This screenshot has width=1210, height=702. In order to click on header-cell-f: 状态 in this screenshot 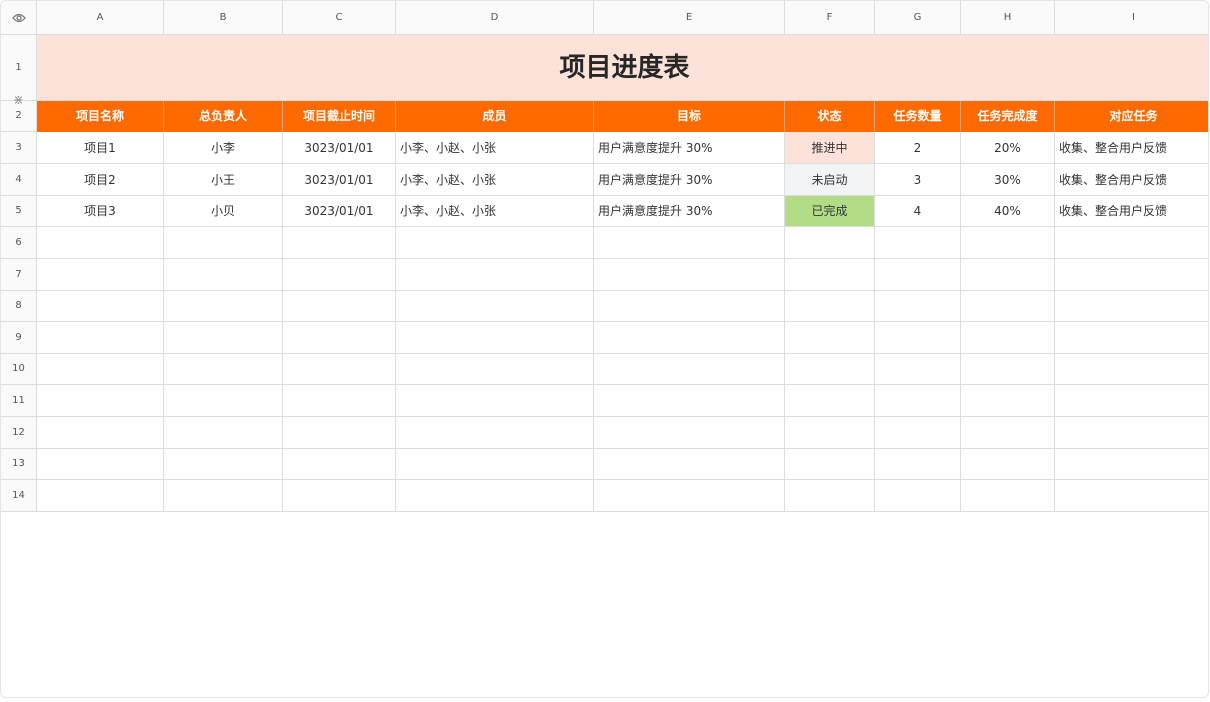, I will do `click(830, 116)`.